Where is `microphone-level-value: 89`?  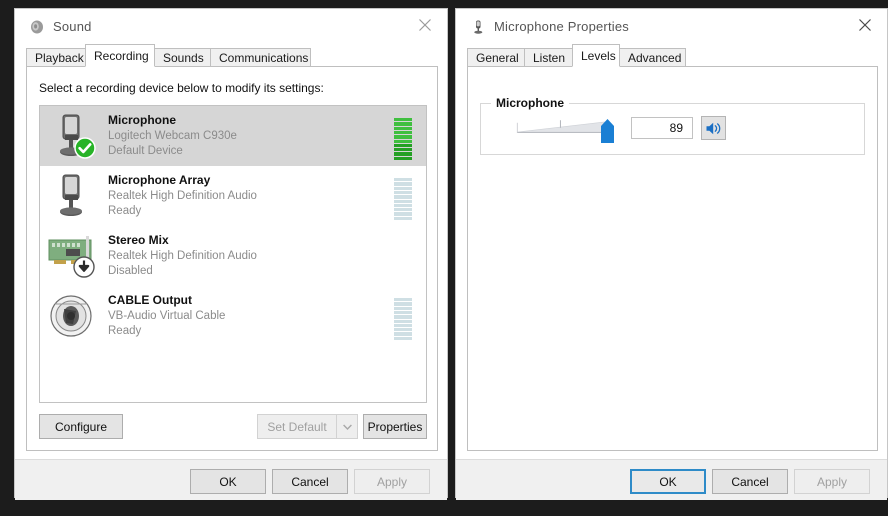
microphone-level-value: 89 is located at coordinates (662, 128).